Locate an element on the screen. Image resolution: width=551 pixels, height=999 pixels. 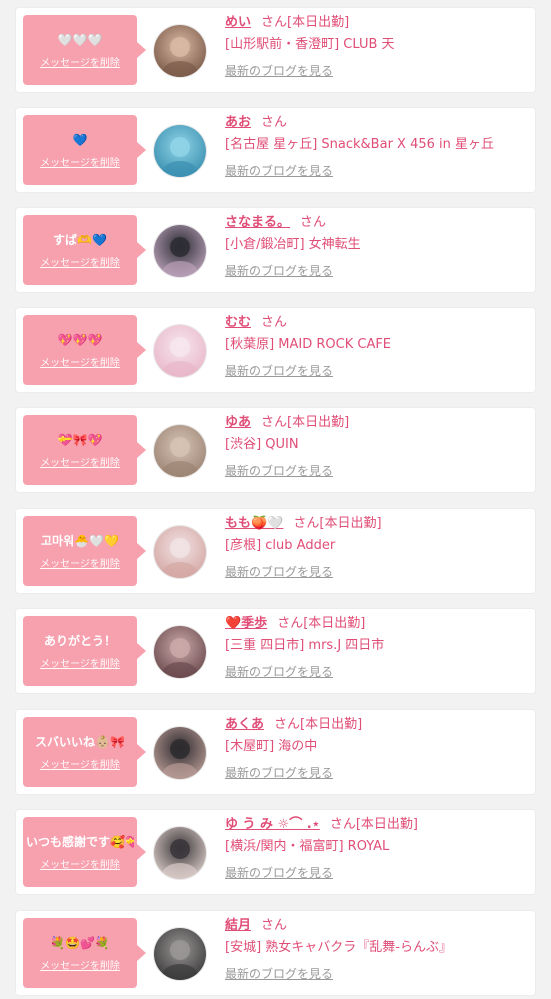
message-bubble: スバいいね👶🏼🎀 メッセージを削除 is located at coordinates (84, 752).